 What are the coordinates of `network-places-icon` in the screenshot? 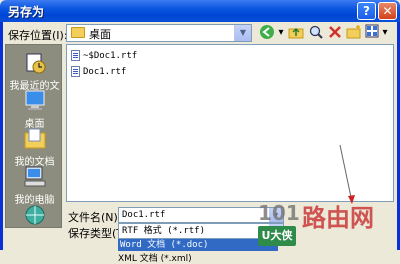 It's located at (35, 215).